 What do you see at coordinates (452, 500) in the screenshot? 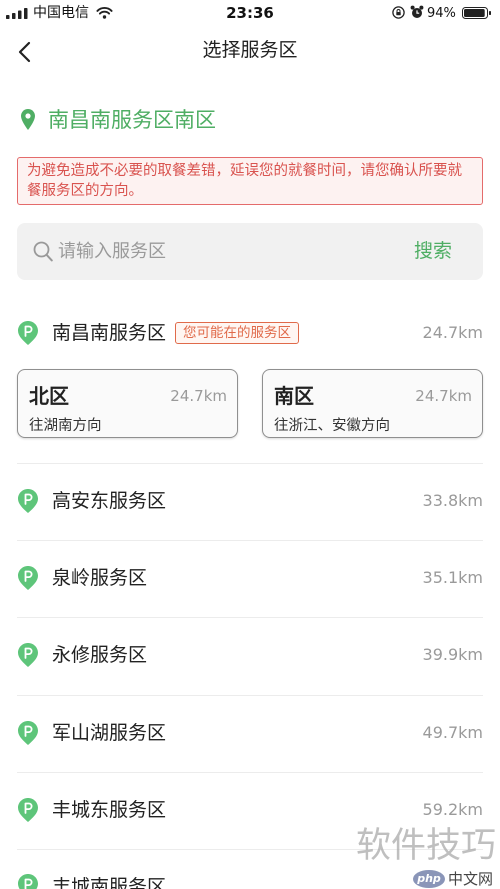
I see `service-area-distance: 33.8km` at bounding box center [452, 500].